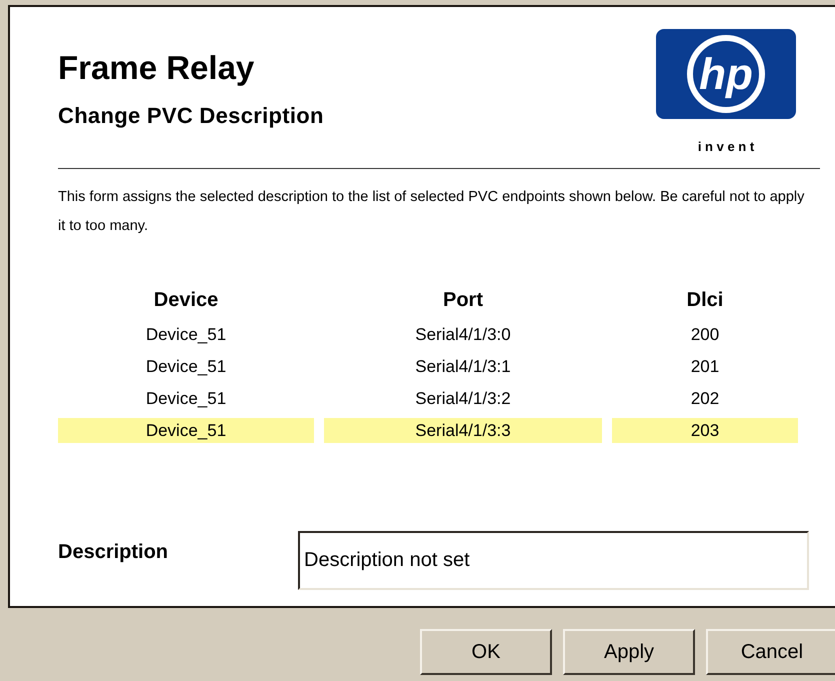 This screenshot has width=835, height=681. Describe the element at coordinates (157, 68) in the screenshot. I see `page-title: Frame Relay` at that location.